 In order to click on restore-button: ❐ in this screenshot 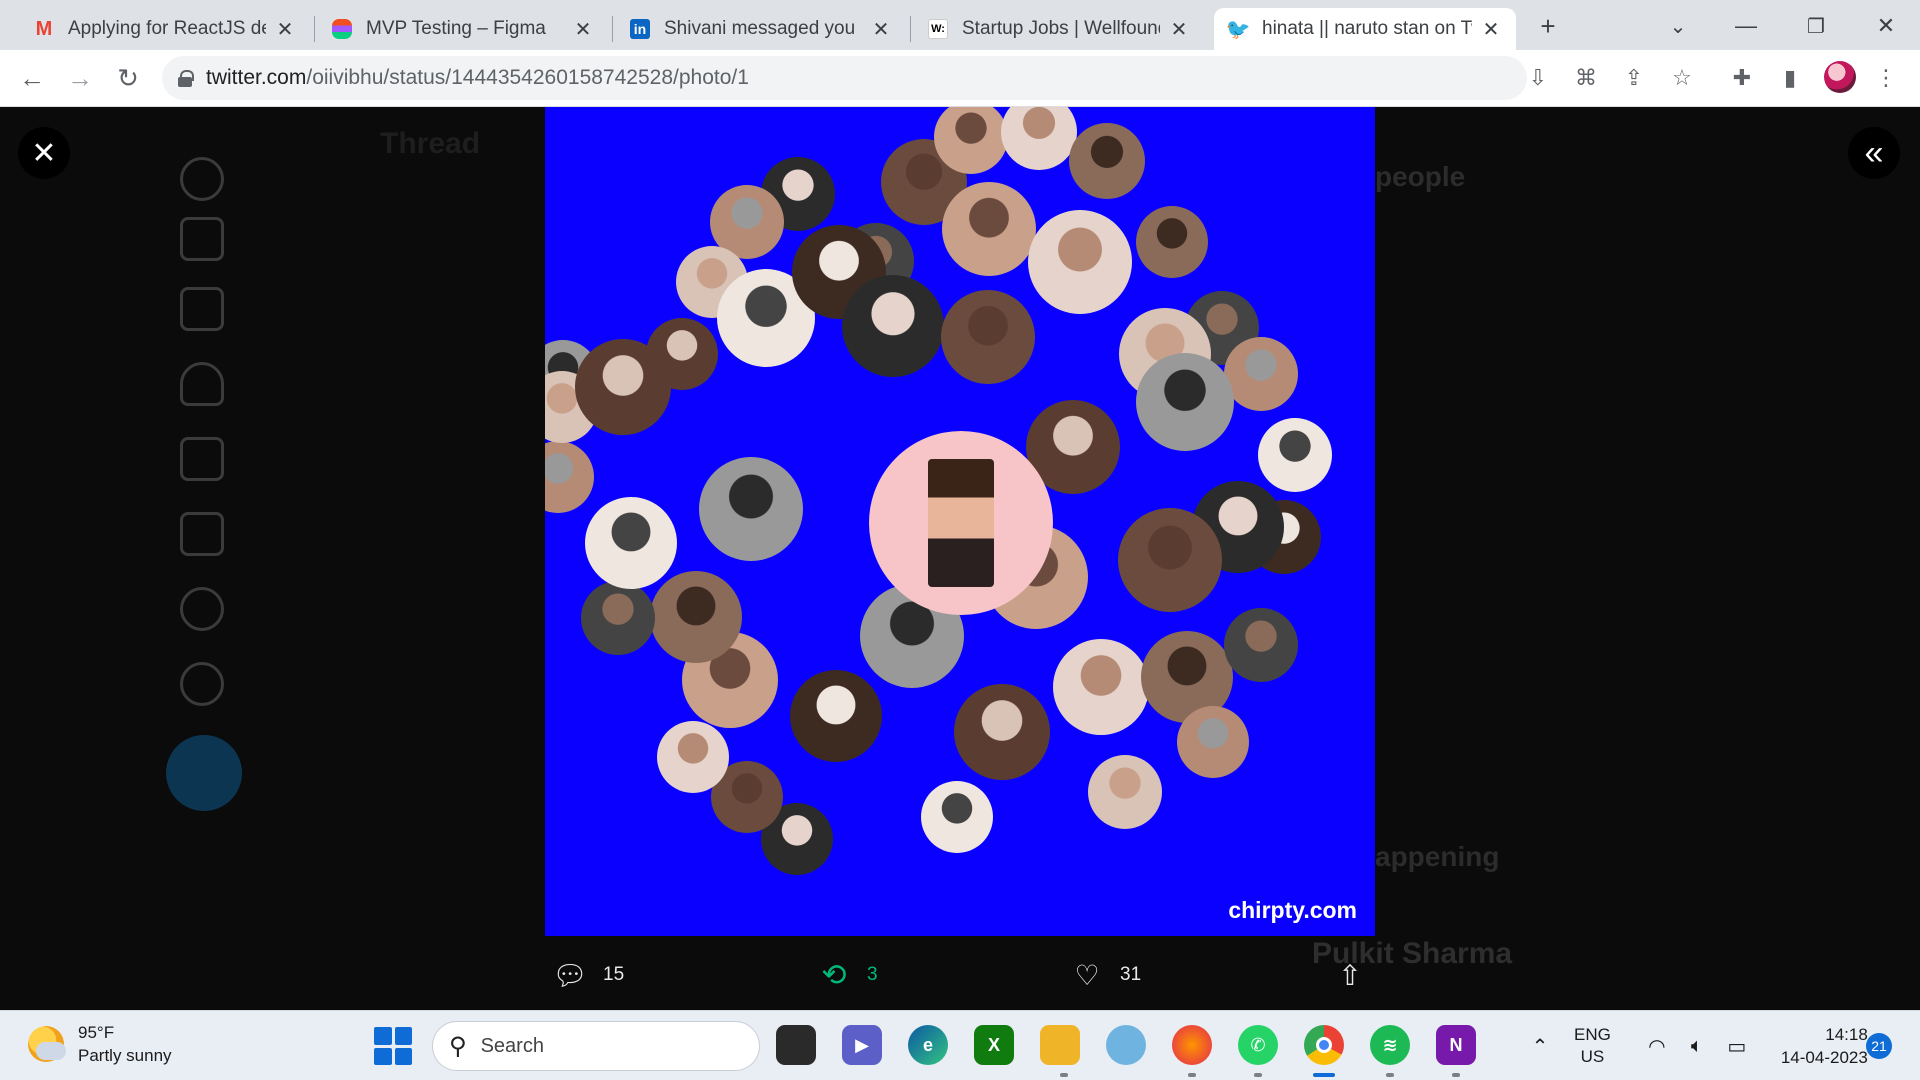, I will do `click(1816, 26)`.